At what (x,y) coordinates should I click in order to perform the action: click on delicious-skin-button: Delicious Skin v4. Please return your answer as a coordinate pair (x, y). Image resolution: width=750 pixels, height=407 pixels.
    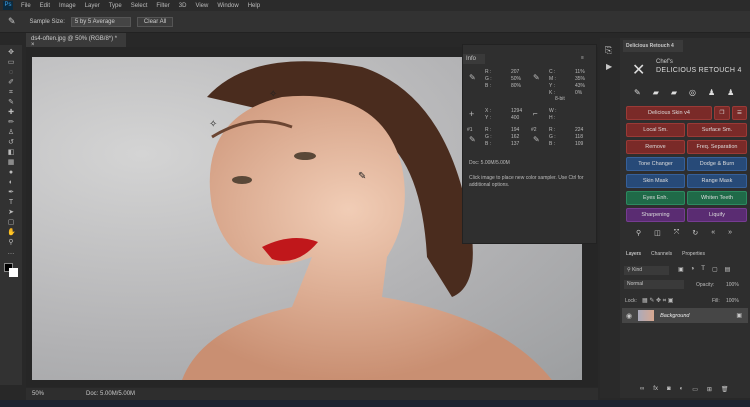
    Looking at the image, I should click on (669, 113).